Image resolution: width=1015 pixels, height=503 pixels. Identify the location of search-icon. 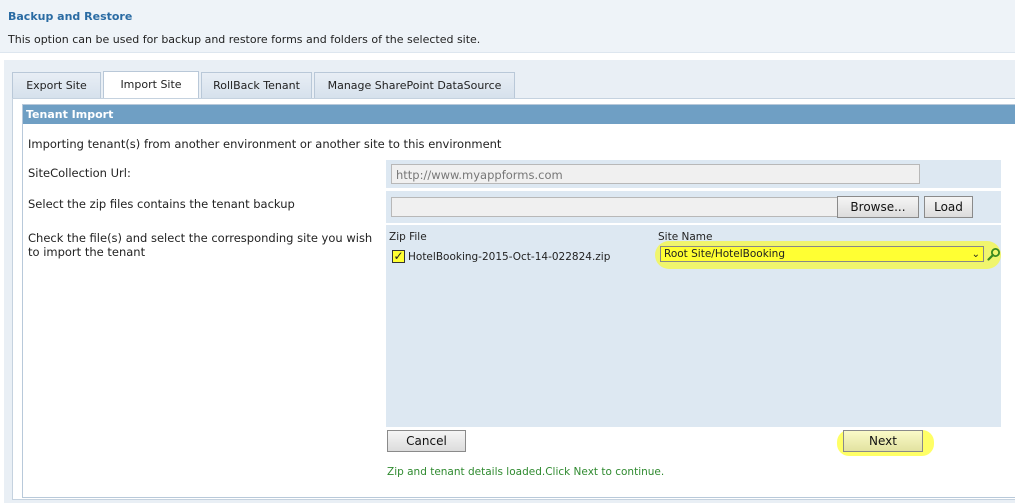
(994, 254).